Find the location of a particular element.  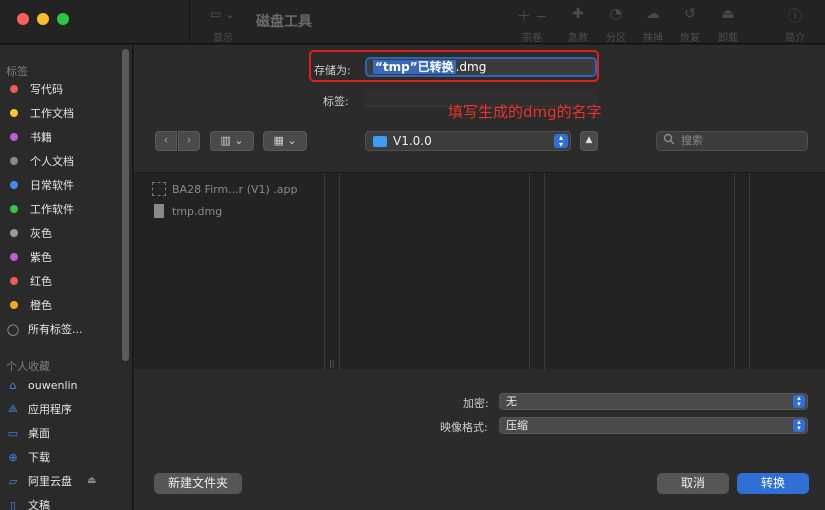

sidebar-toggle-icon: ▭ ⌄ is located at coordinates (226, 14).